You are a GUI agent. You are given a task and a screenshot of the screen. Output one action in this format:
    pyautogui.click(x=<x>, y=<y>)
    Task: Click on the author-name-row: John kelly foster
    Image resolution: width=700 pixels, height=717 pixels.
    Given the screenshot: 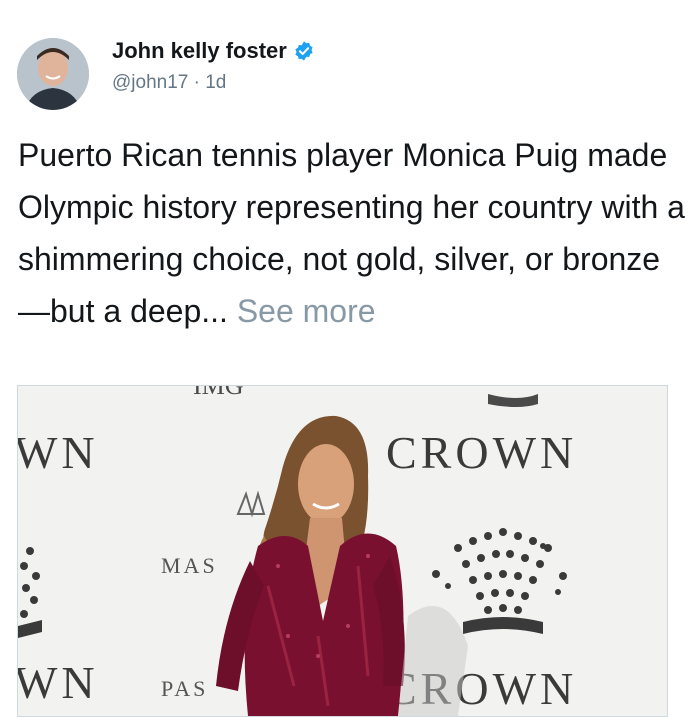 What is the action you would take?
    pyautogui.click(x=213, y=51)
    